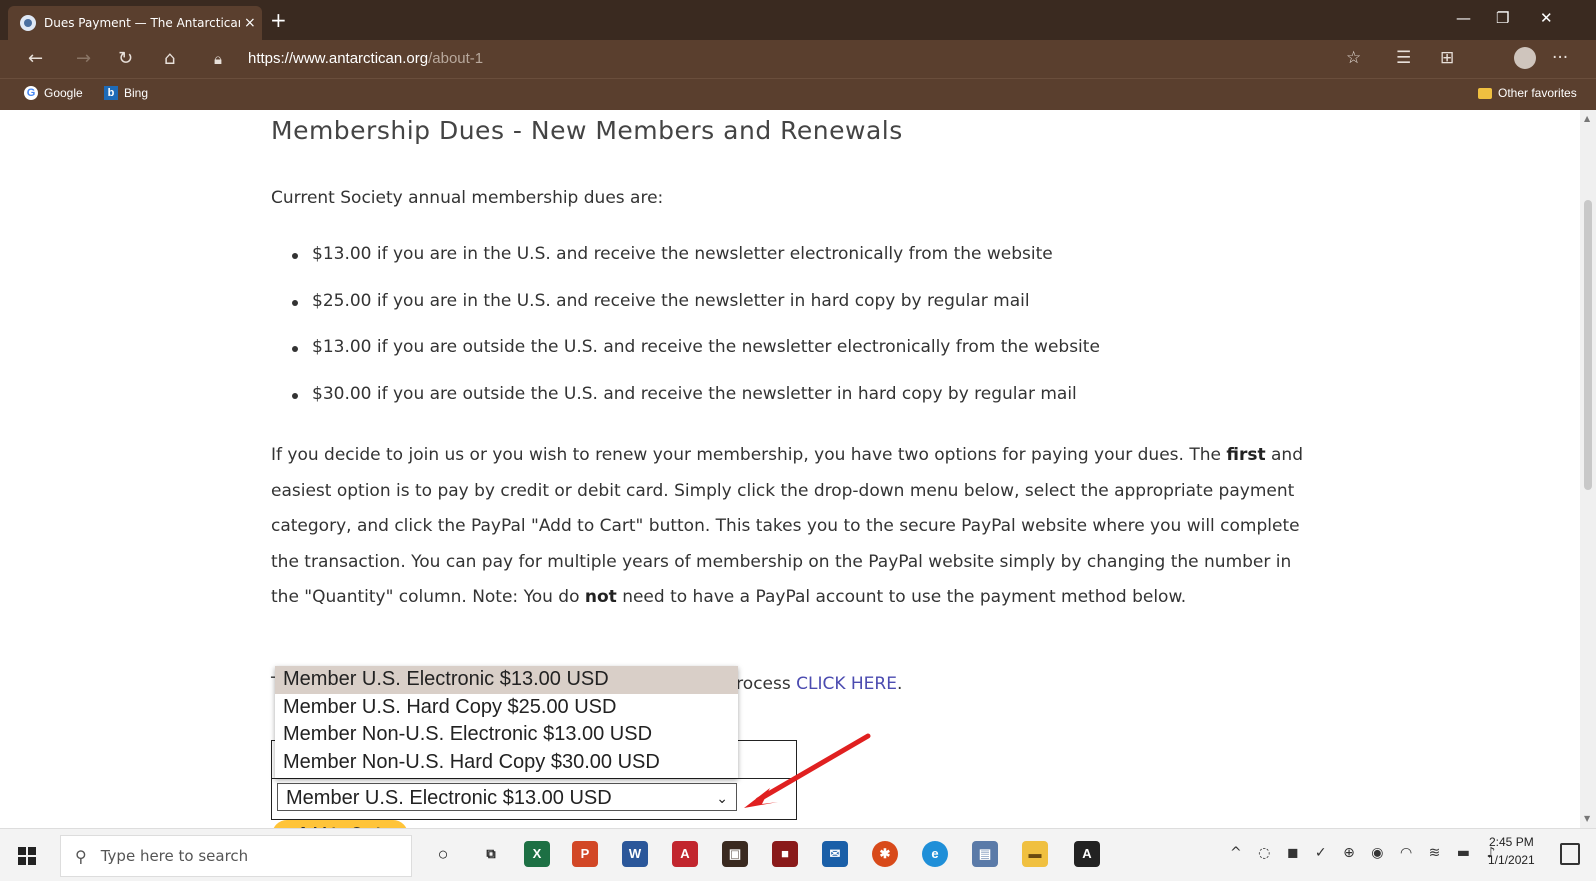 The image size is (1596, 881). Describe the element at coordinates (1511, 851) in the screenshot. I see `clock: 2:45 PM 1/1/2021` at that location.